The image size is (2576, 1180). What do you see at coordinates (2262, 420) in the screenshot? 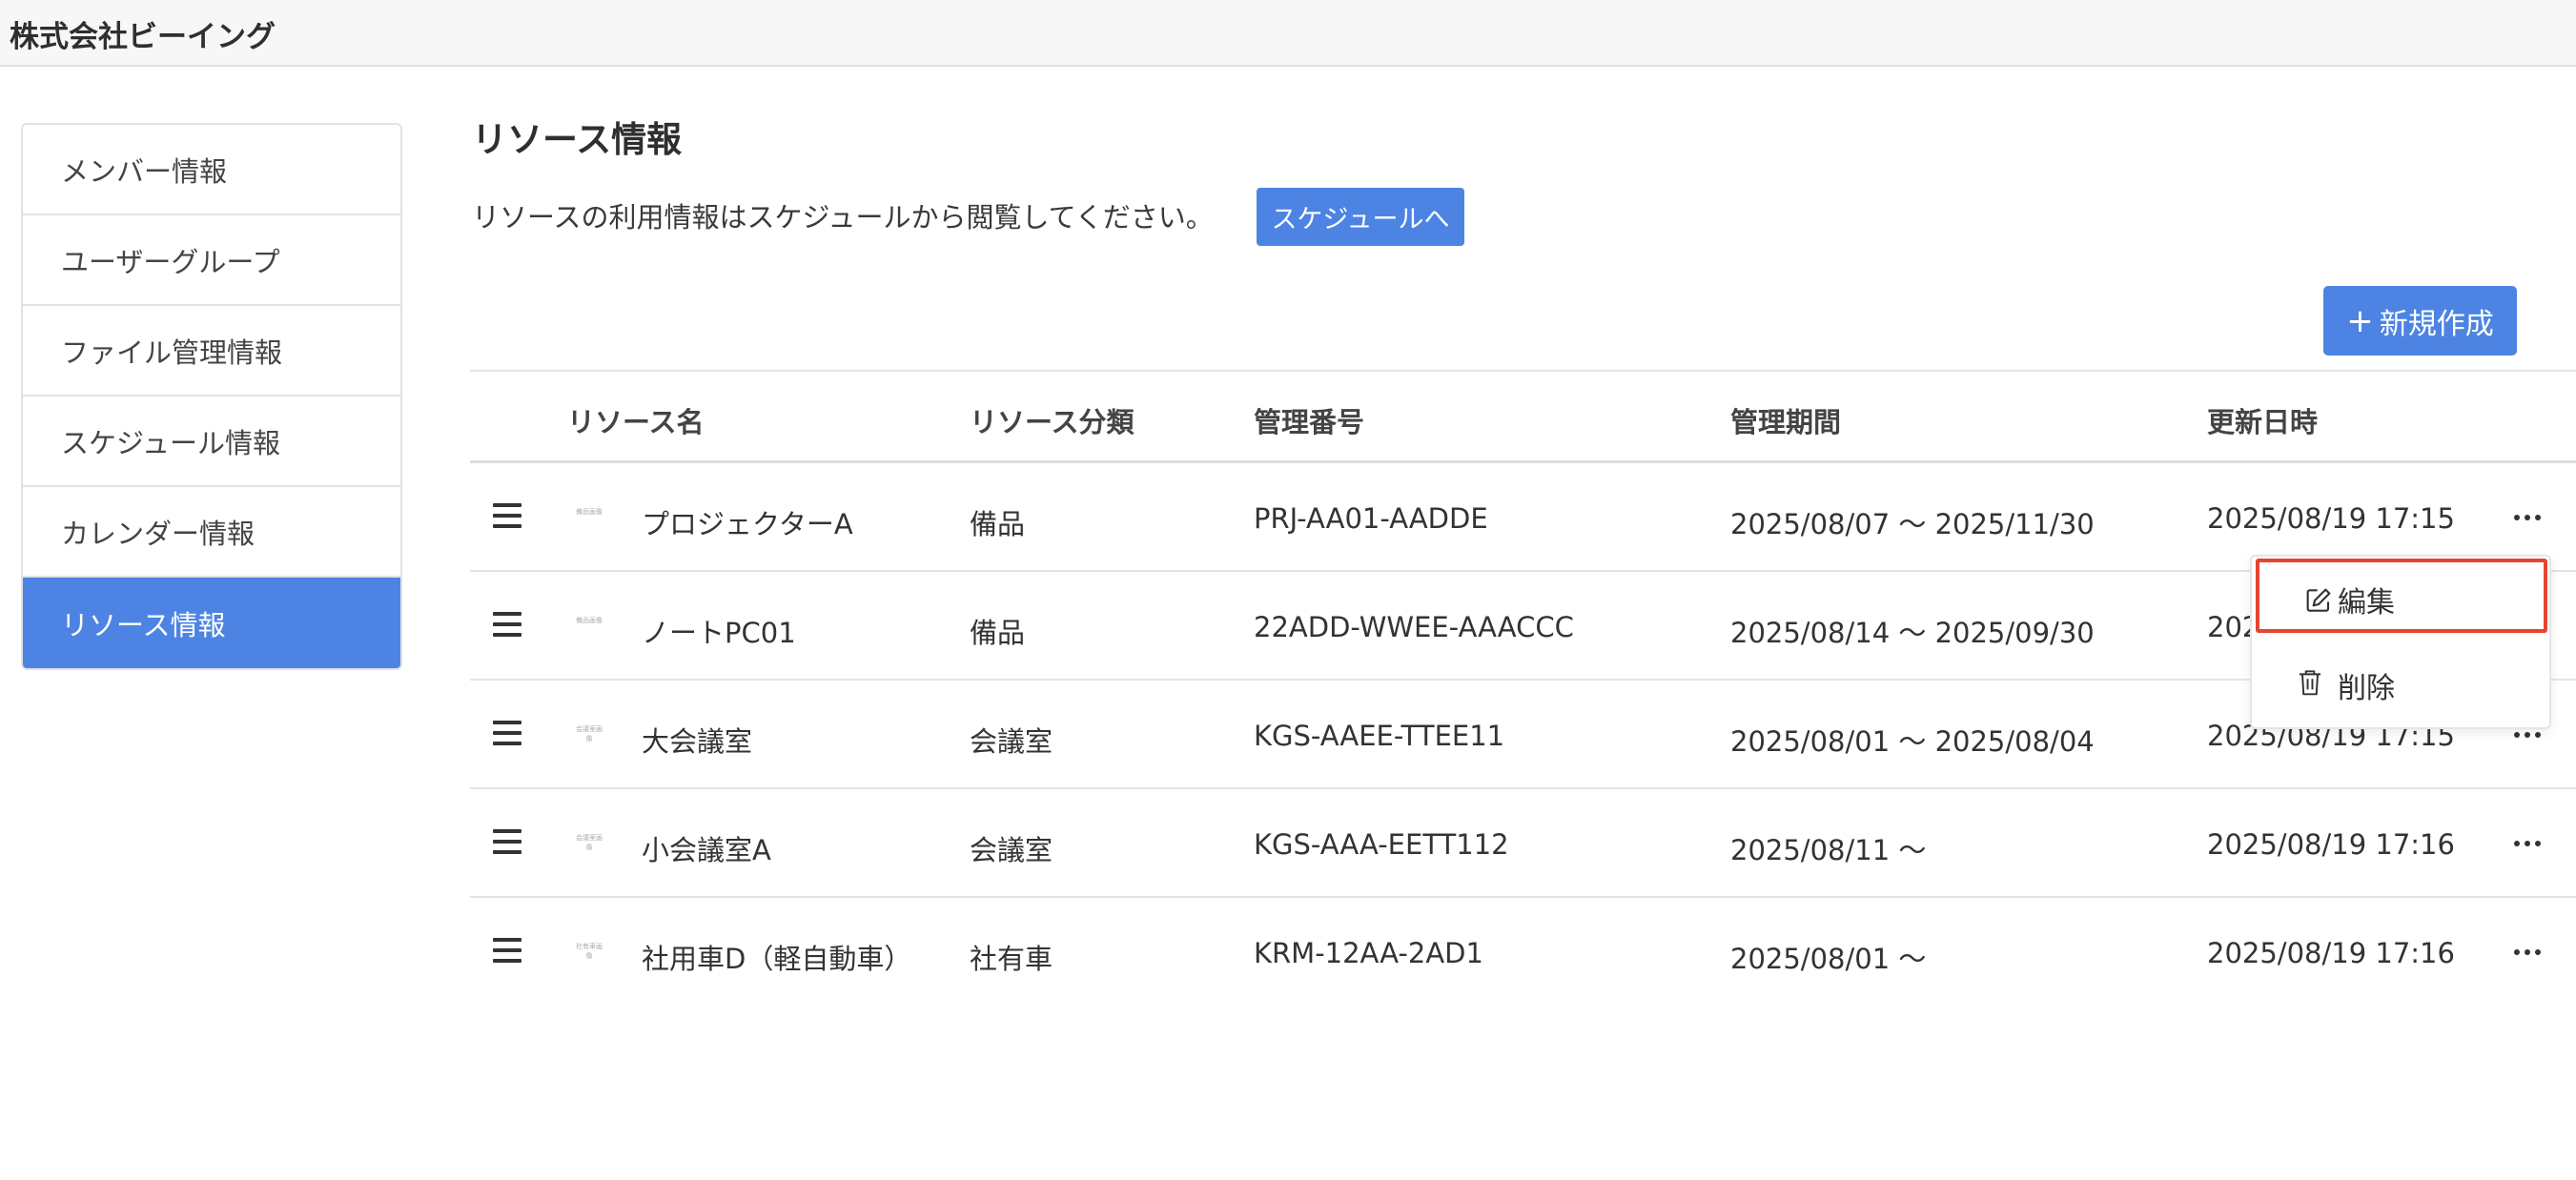
I see `column-header-updated: 更新日時` at bounding box center [2262, 420].